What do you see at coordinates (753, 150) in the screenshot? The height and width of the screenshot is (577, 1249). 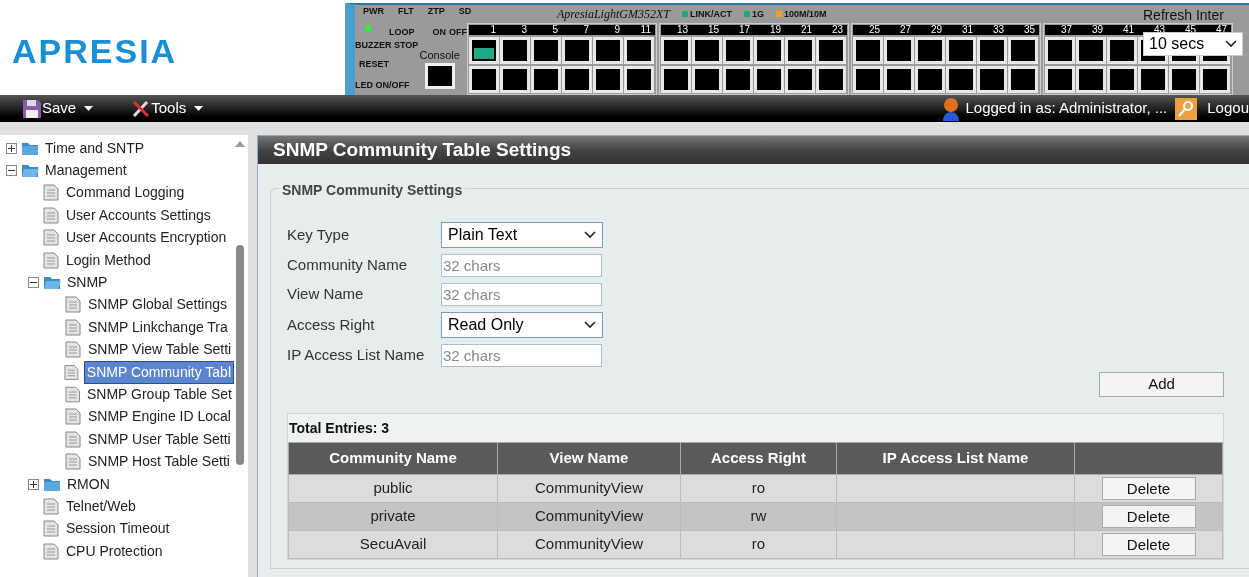 I see `page-title: SNMP Community Table Settings` at bounding box center [753, 150].